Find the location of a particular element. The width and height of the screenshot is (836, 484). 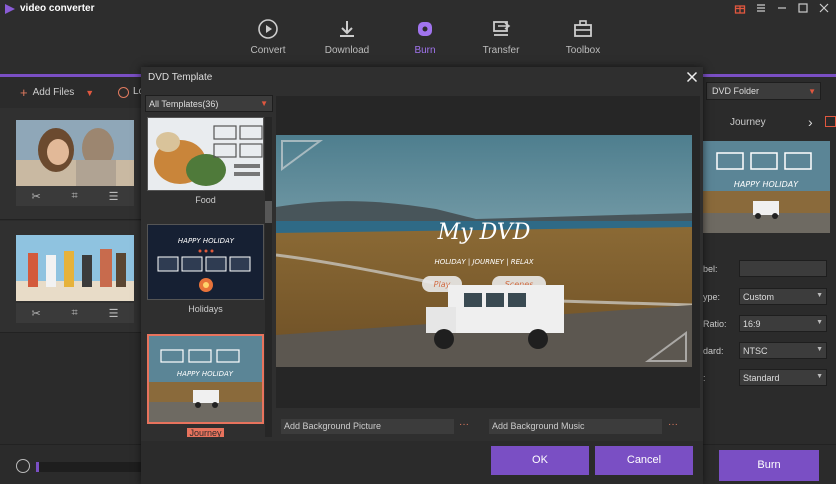

template-name: Holidays is located at coordinates (205, 309).